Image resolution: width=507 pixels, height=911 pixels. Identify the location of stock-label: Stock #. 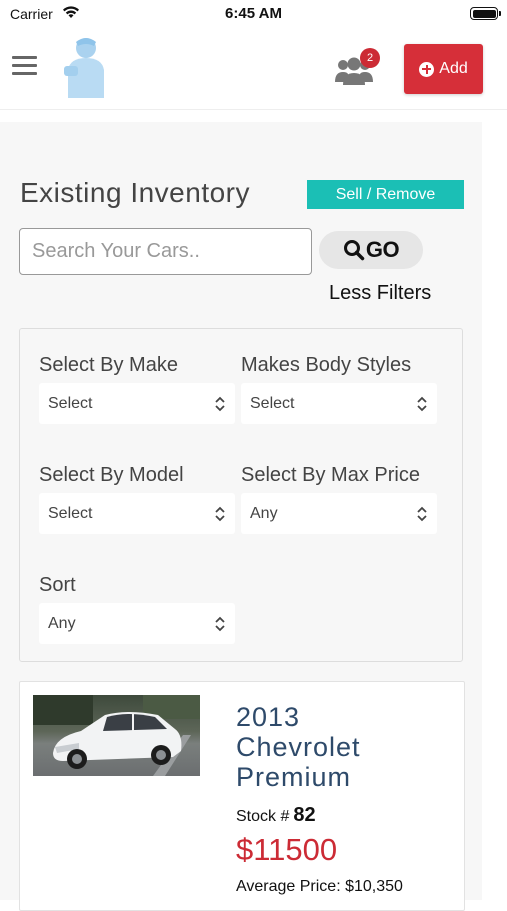
(263, 816).